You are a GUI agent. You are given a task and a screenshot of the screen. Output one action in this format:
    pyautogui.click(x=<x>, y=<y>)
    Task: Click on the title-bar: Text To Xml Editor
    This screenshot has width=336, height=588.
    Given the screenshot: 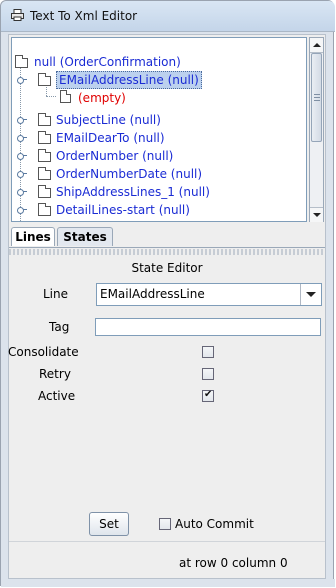 What is the action you would take?
    pyautogui.click(x=168, y=16)
    